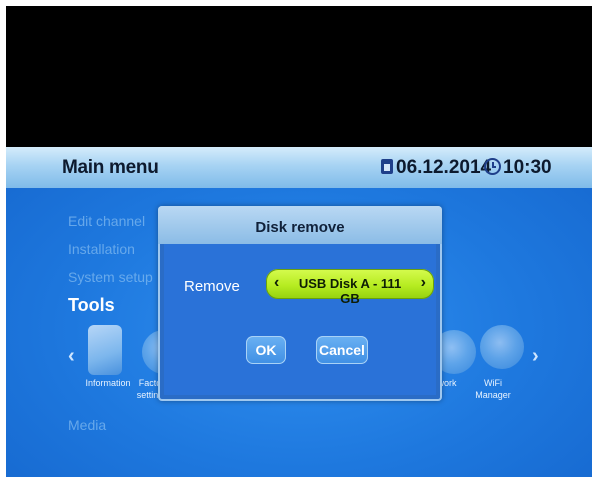  What do you see at coordinates (300, 227) in the screenshot?
I see `dialog-title: Disk remove` at bounding box center [300, 227].